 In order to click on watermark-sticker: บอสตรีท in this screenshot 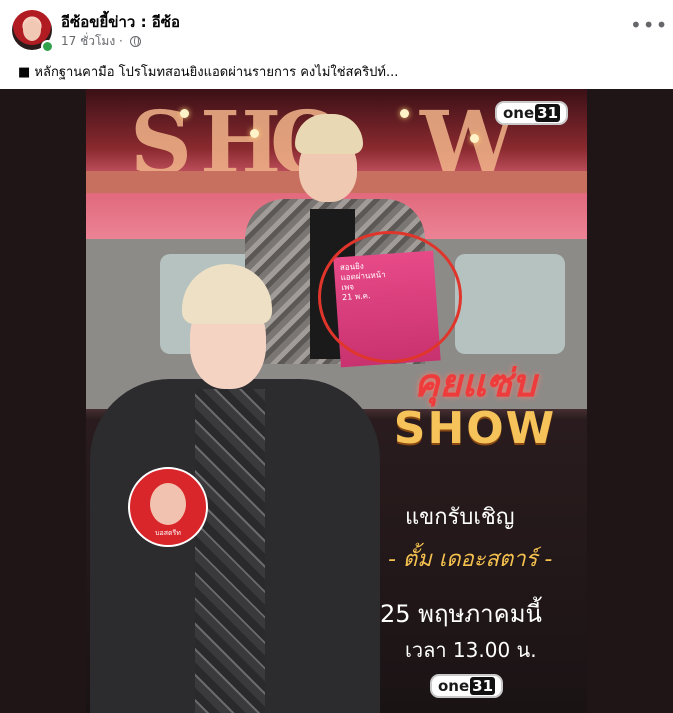, I will do `click(168, 507)`.